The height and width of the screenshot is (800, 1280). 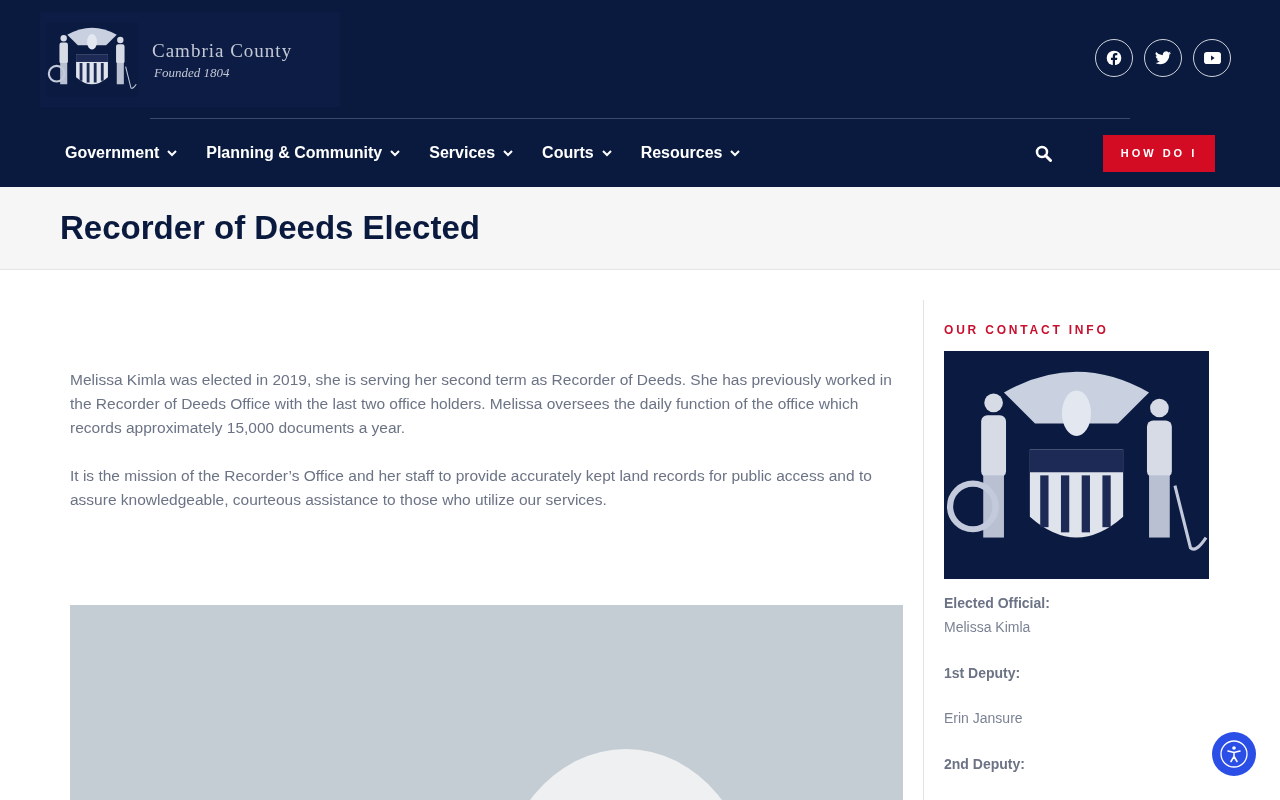 What do you see at coordinates (997, 603) in the screenshot?
I see `contact-label: Elected Official:` at bounding box center [997, 603].